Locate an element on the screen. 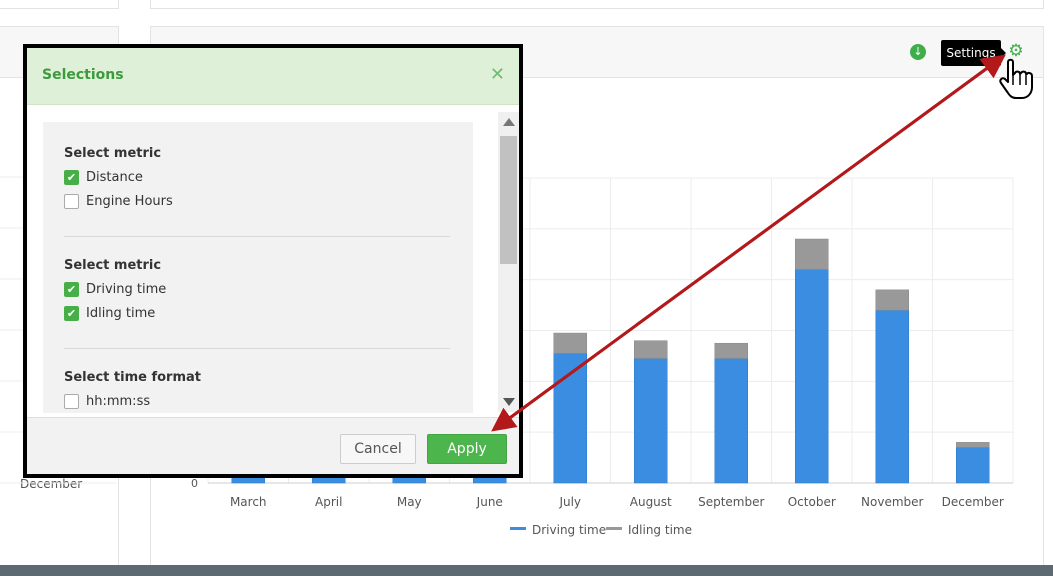 This screenshot has width=1053, height=576. option-label: Idling time is located at coordinates (121, 313).